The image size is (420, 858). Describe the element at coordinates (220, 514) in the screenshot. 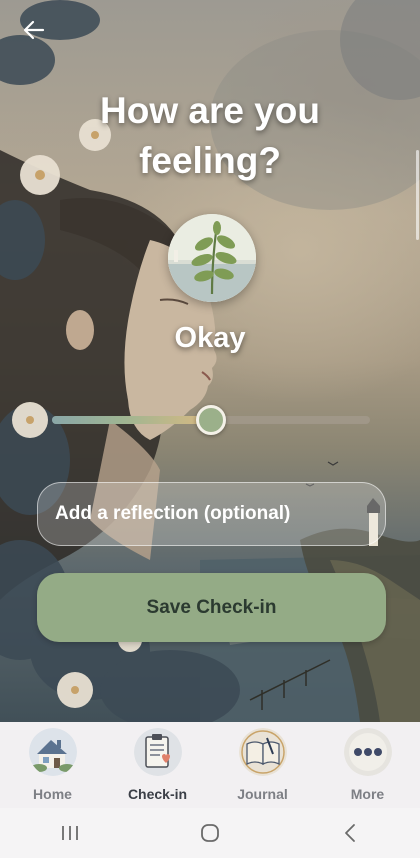

I see `reflection-input` at that location.